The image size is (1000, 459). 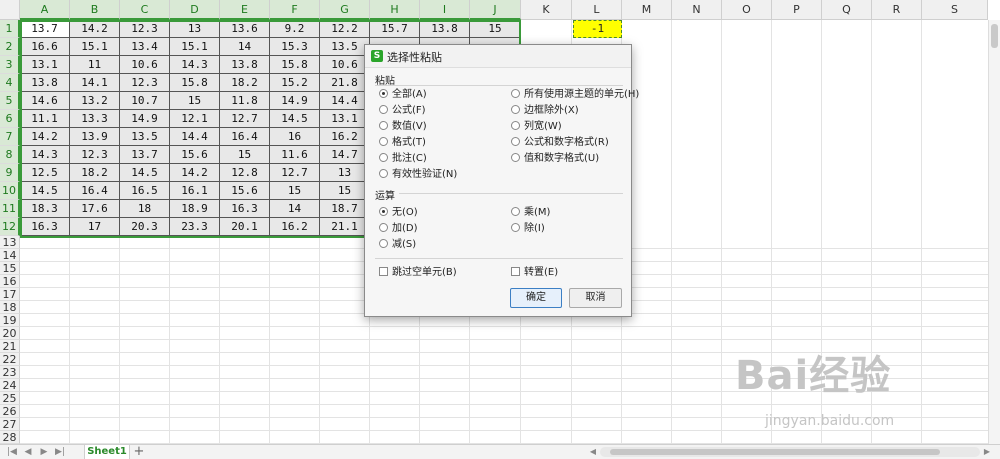 I want to click on operation-option-0: 无(O), so click(x=398, y=213).